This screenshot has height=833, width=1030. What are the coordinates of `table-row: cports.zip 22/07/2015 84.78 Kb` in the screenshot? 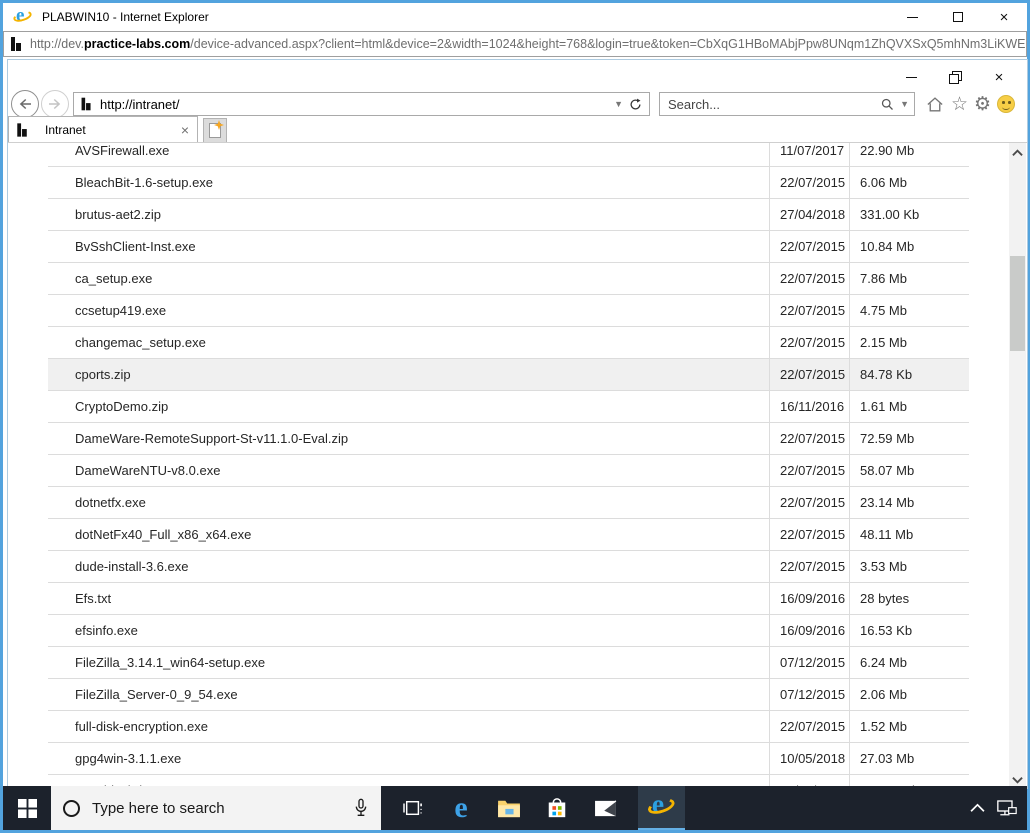 It's located at (508, 375).